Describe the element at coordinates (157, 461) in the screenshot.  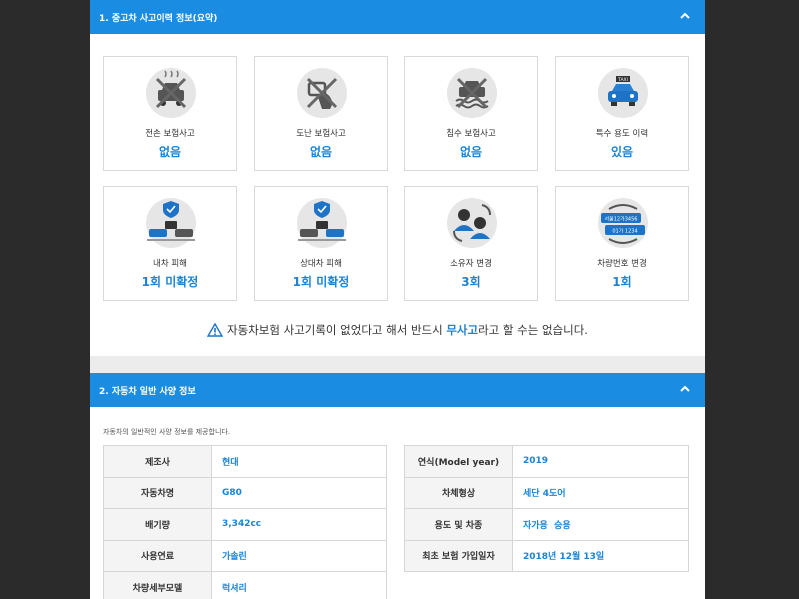
I see `spec-key: 제조사` at that location.